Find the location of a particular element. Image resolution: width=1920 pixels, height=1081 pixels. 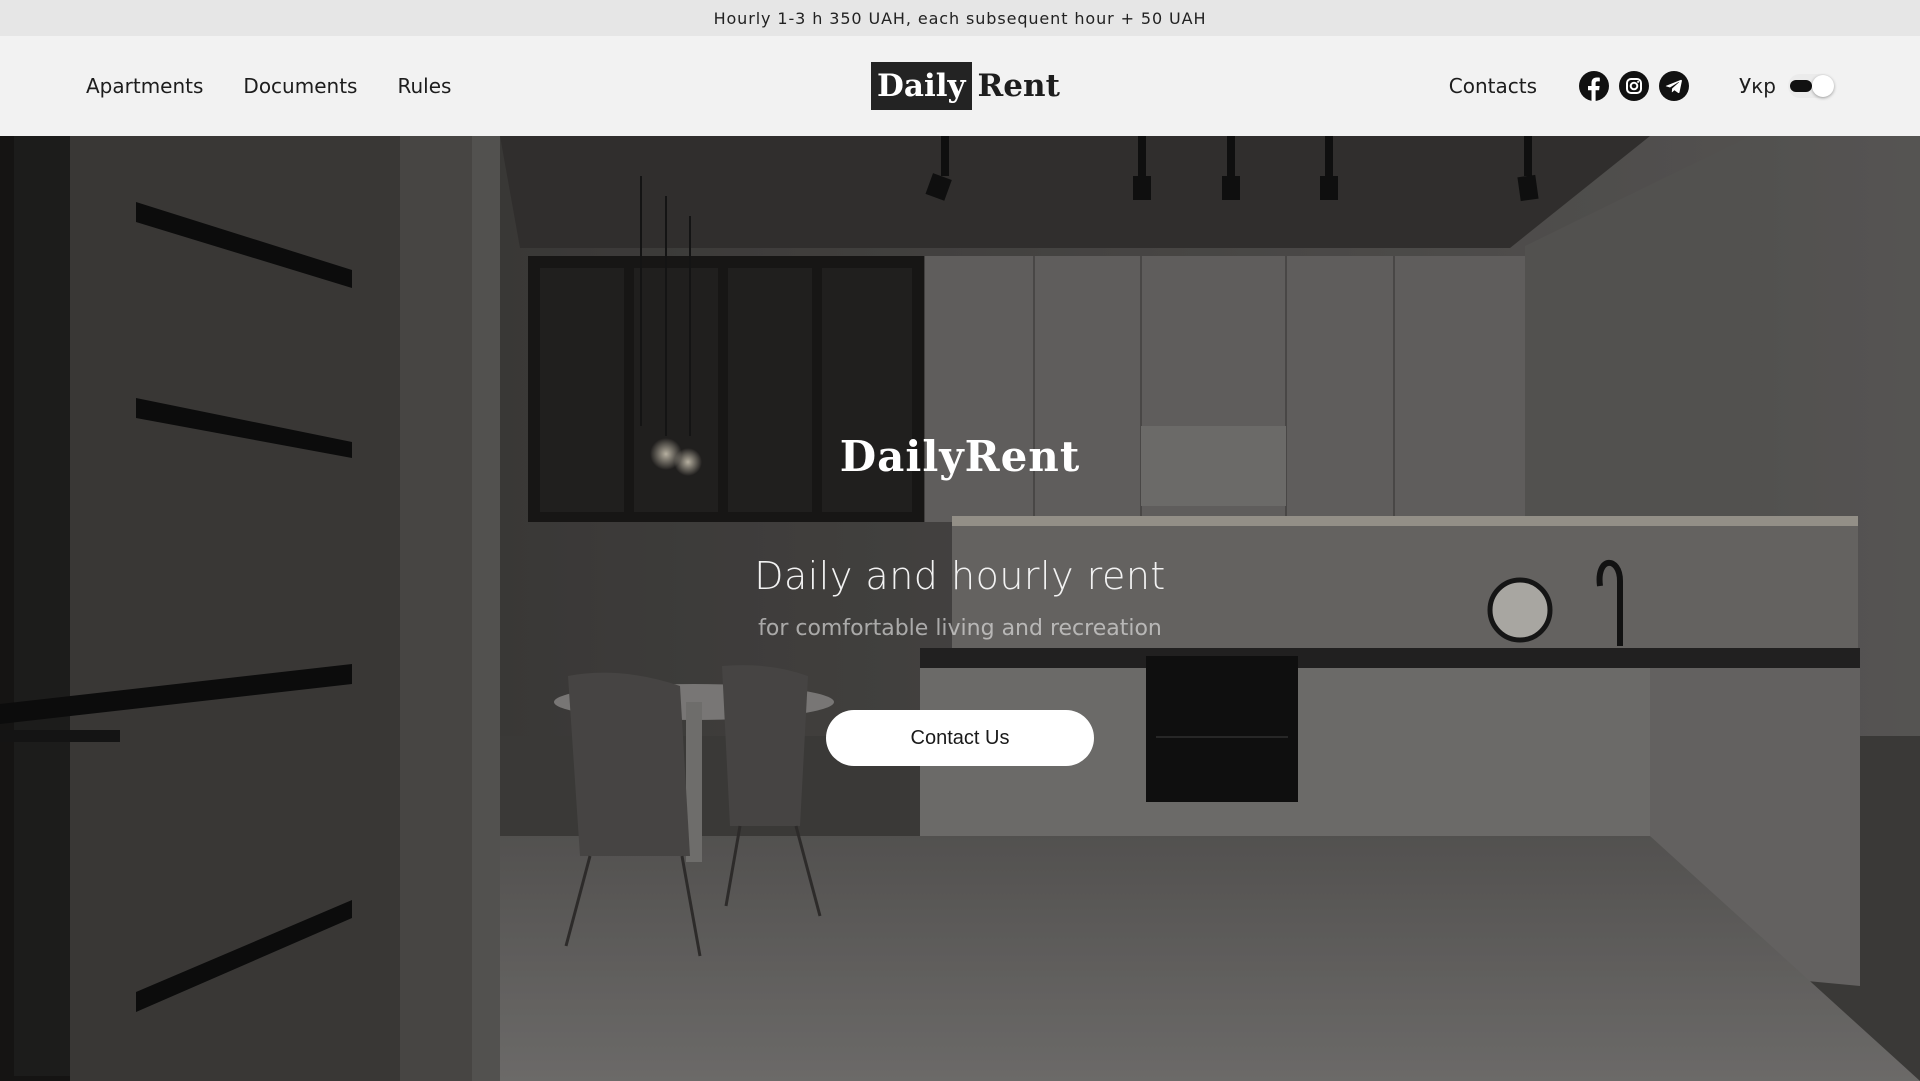

social-links is located at coordinates (1634, 86).